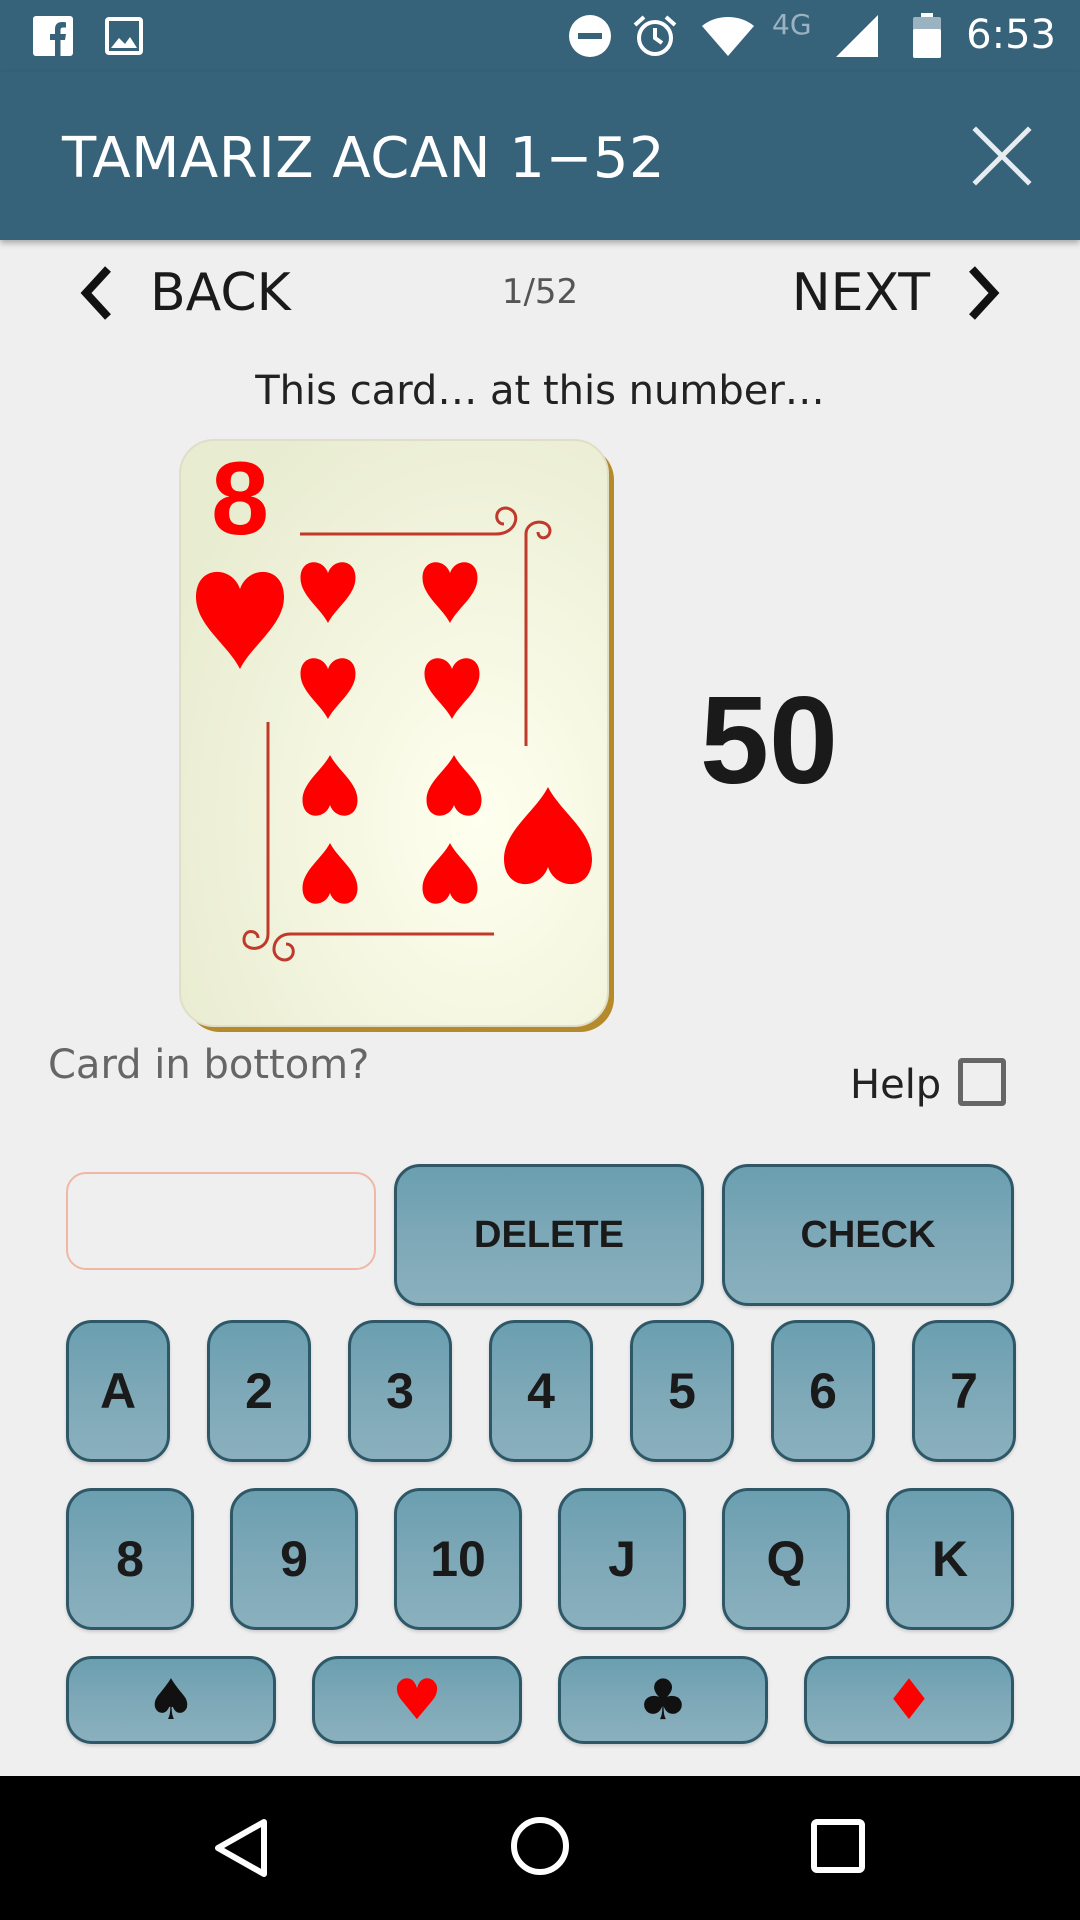 The width and height of the screenshot is (1080, 1920). I want to click on rank-key-5: 5, so click(682, 1391).